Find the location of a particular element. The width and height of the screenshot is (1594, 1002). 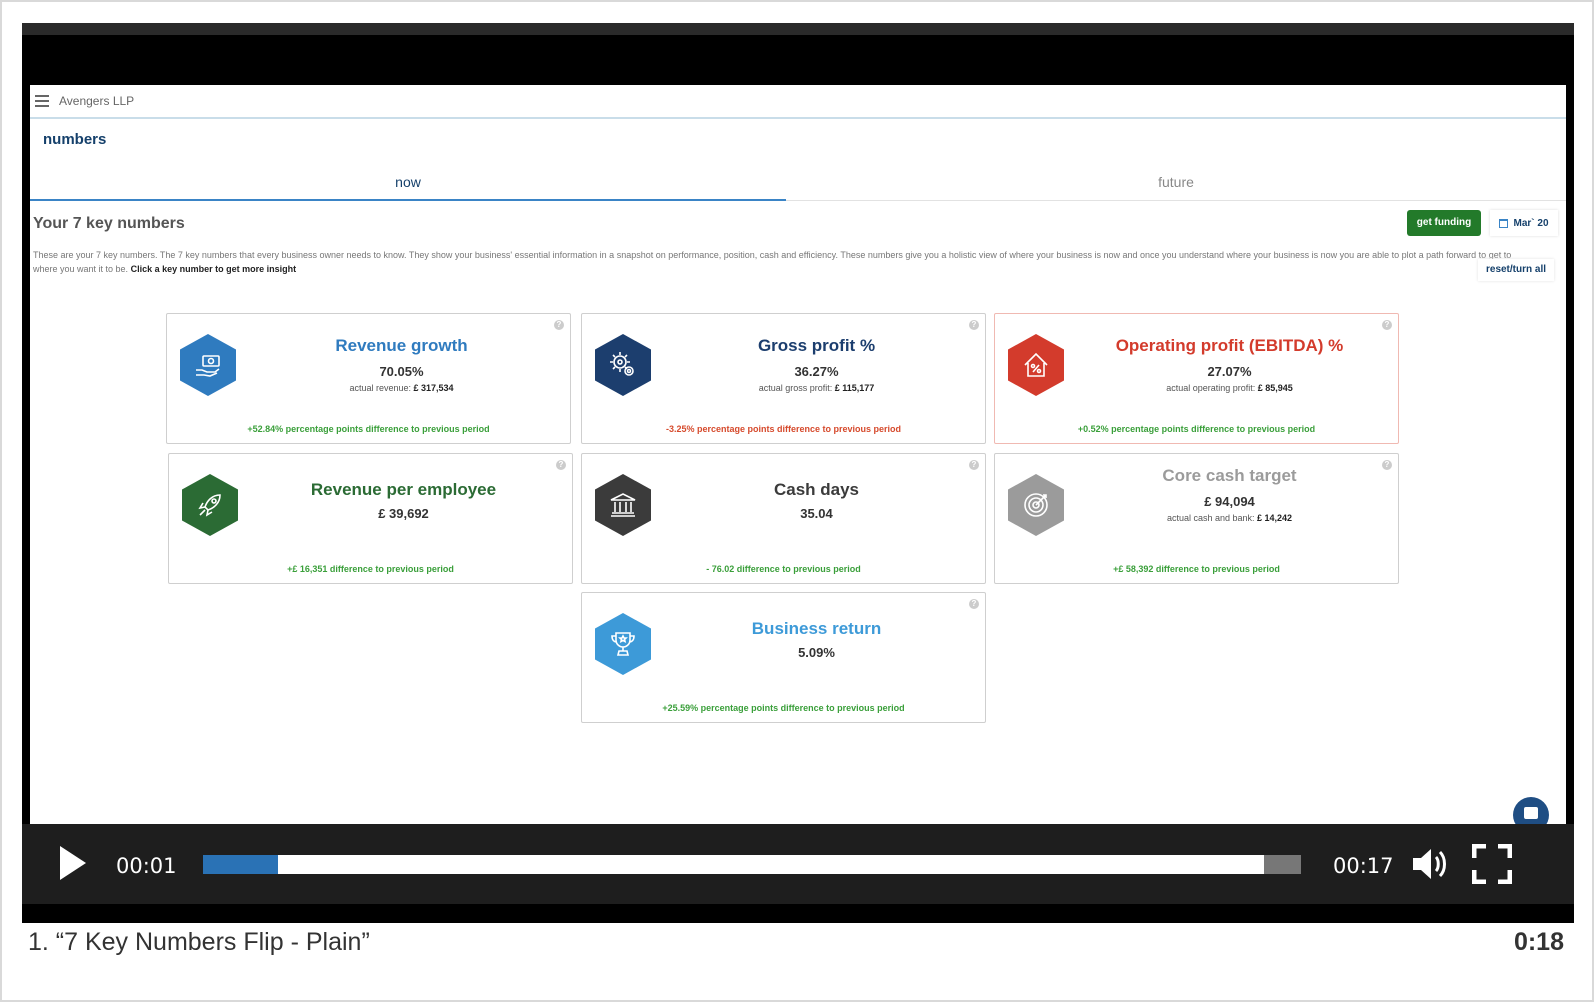

menu-icon is located at coordinates (42, 101).